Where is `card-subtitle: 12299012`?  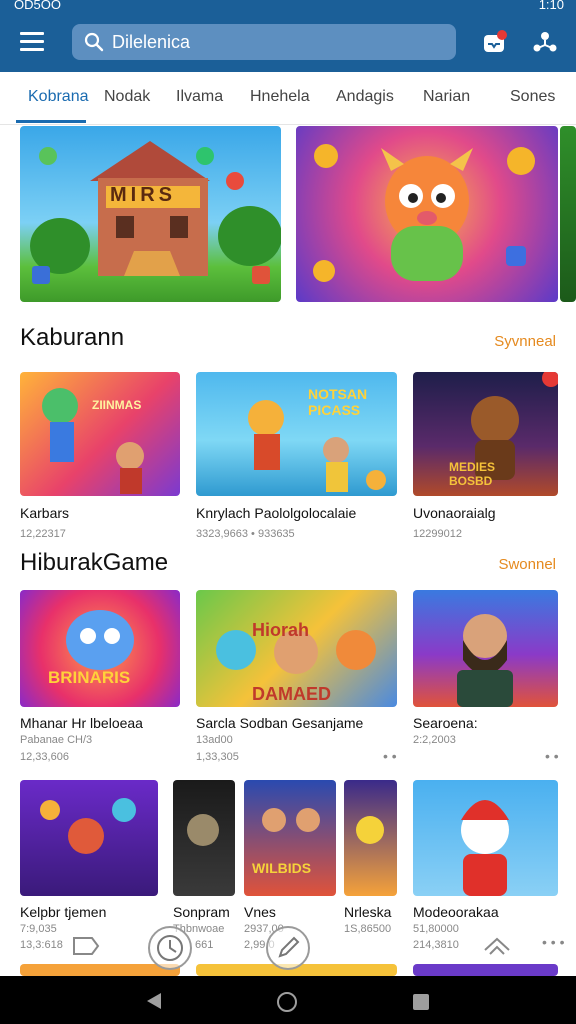 card-subtitle: 12299012 is located at coordinates (437, 534).